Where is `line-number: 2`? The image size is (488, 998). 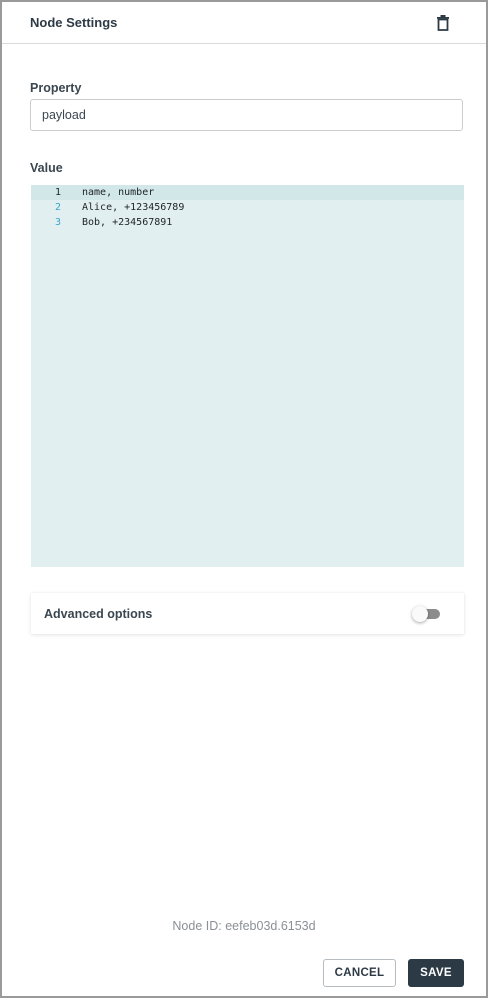
line-number: 2 is located at coordinates (57, 207).